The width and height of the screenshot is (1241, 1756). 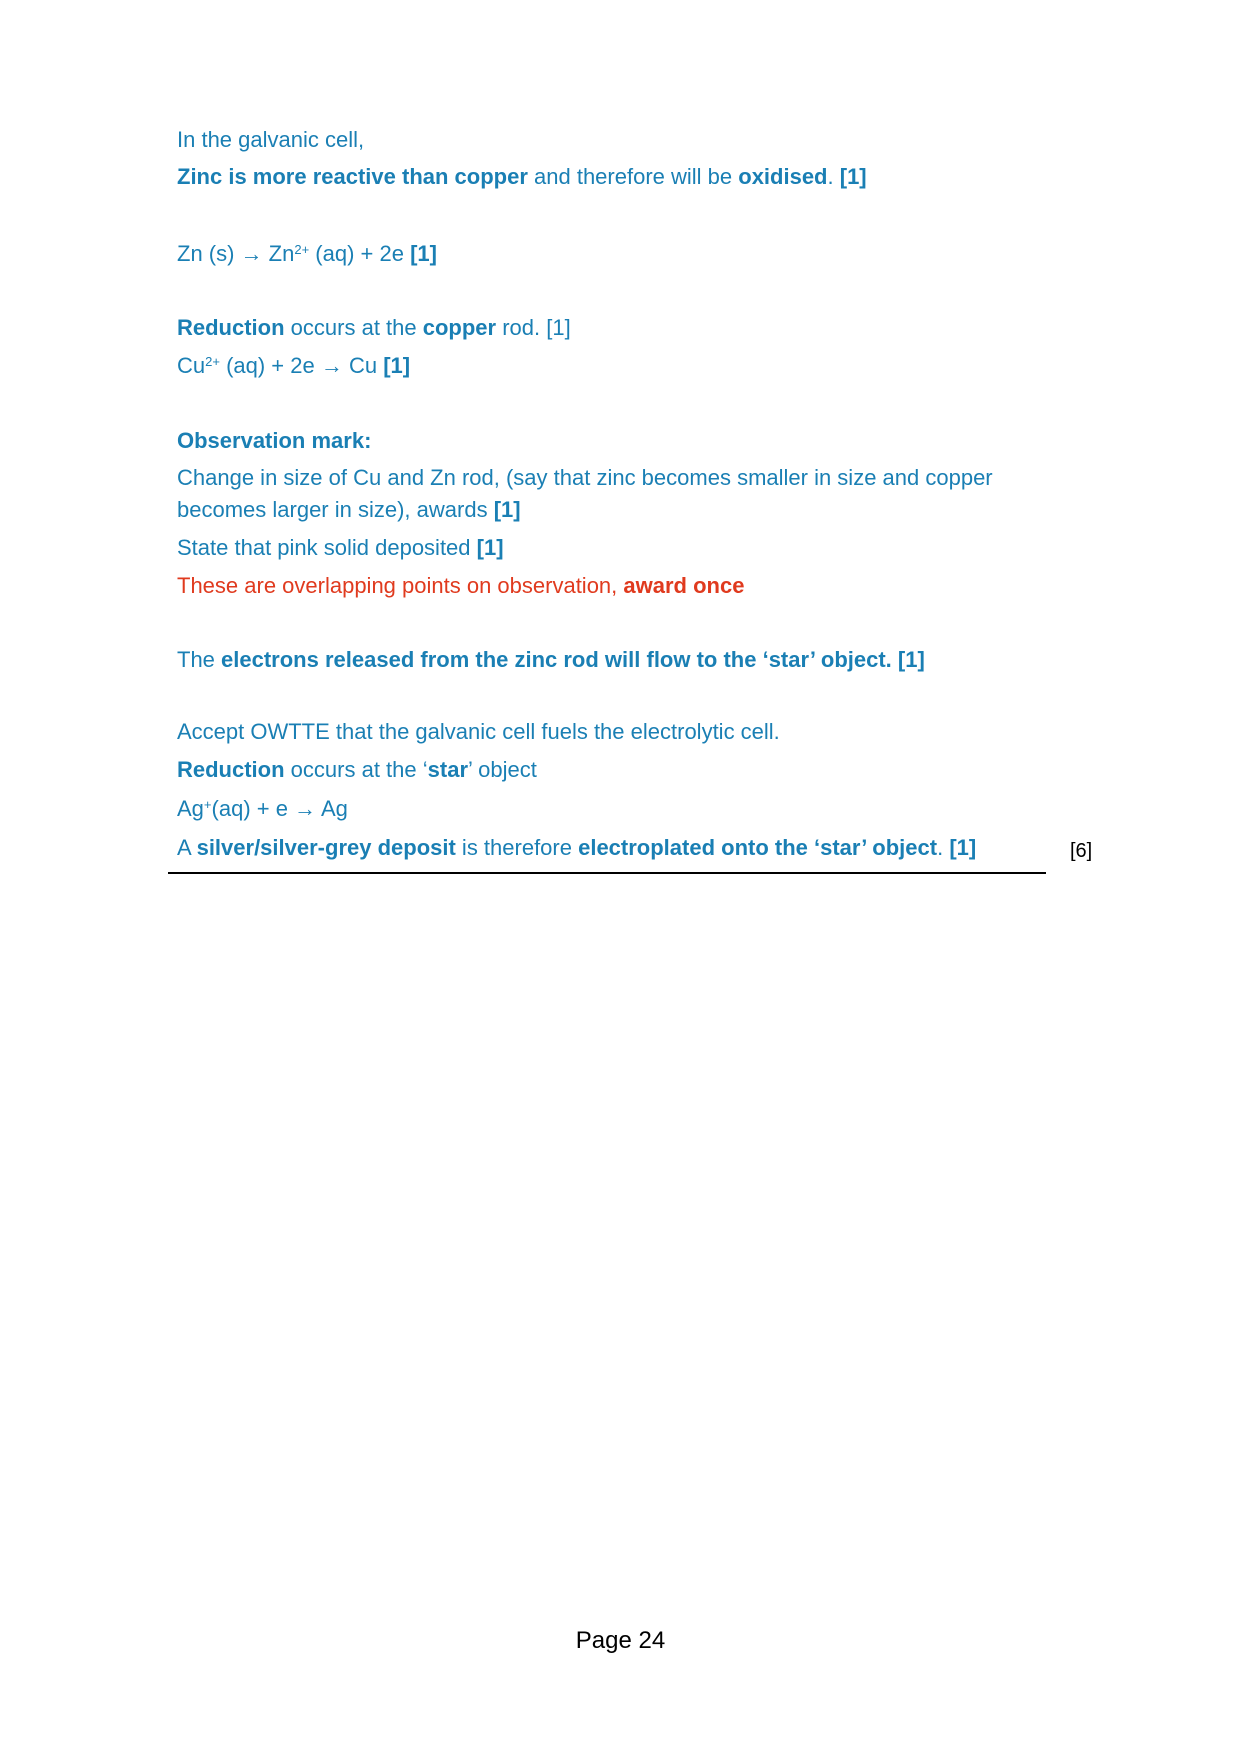 What do you see at coordinates (783, 176) in the screenshot?
I see `oxidised-text: oxidised` at bounding box center [783, 176].